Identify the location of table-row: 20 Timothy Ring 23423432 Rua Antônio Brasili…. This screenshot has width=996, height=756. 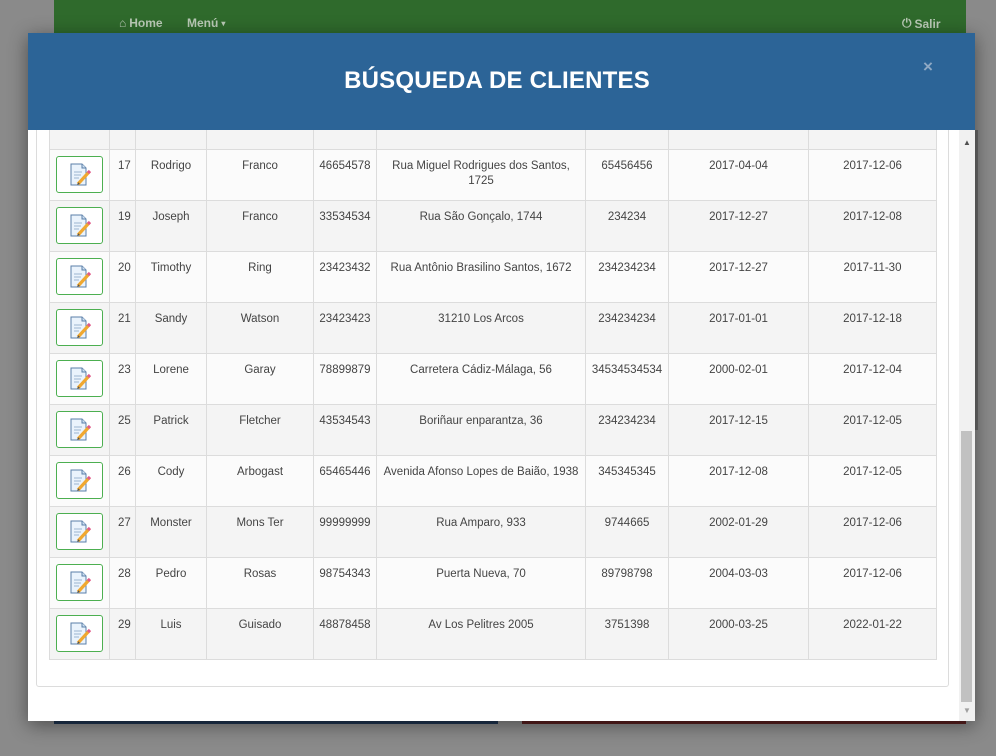
(493, 277).